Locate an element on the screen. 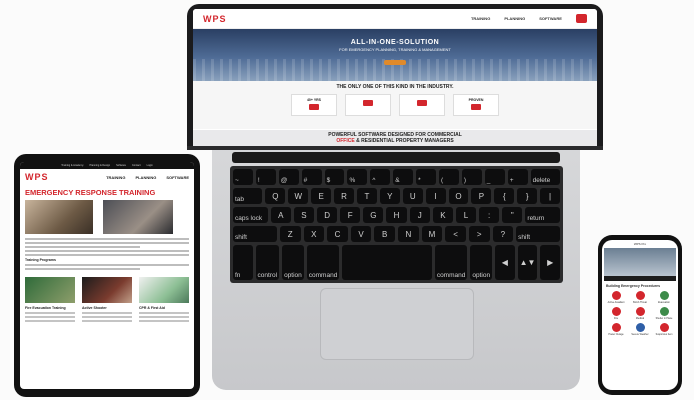 This screenshot has height=400, width=694. key: V is located at coordinates (361, 234).